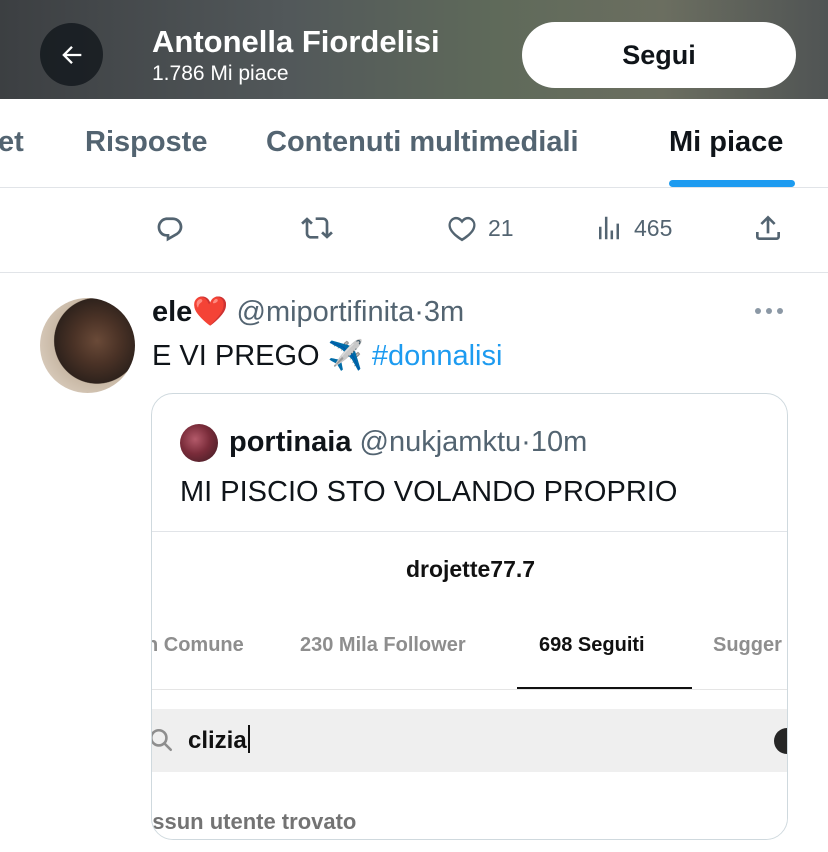 The image size is (828, 852). What do you see at coordinates (592, 645) in the screenshot?
I see `media-tab-following: 698 Seguiti` at bounding box center [592, 645].